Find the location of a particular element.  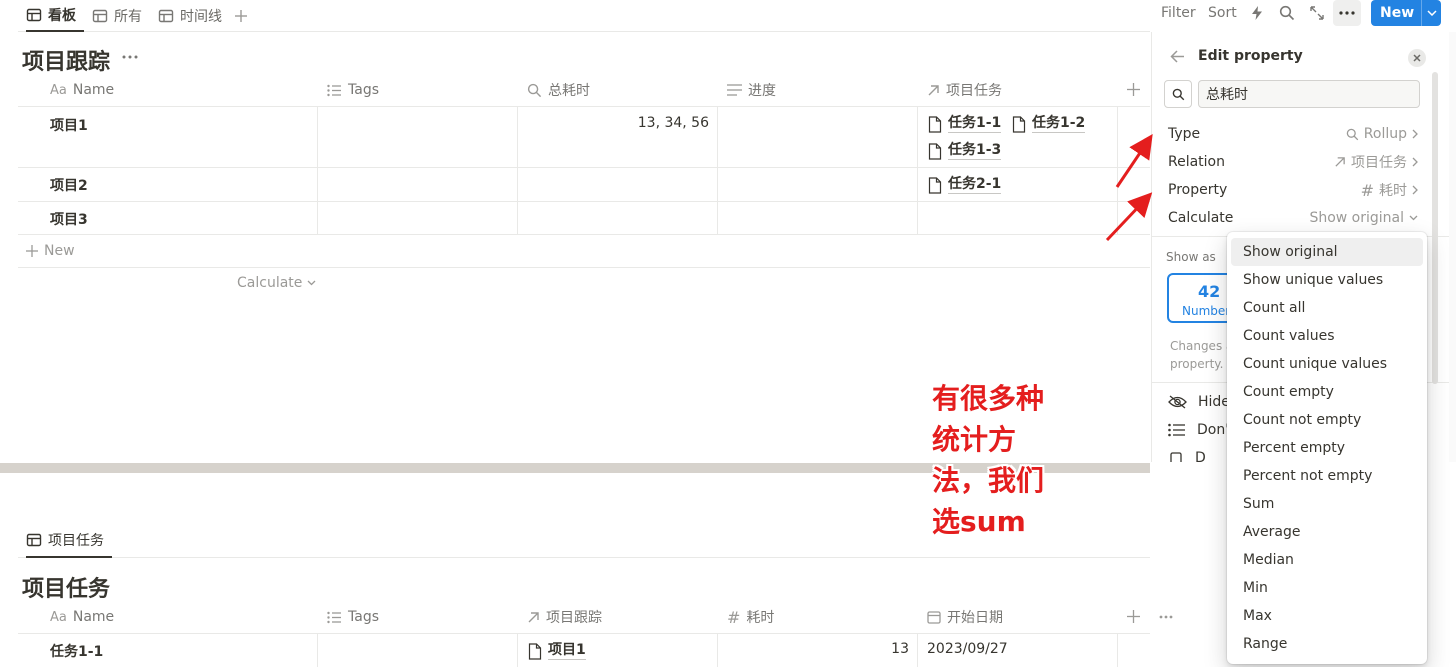

view-tab-all: 所有 is located at coordinates (117, 16).